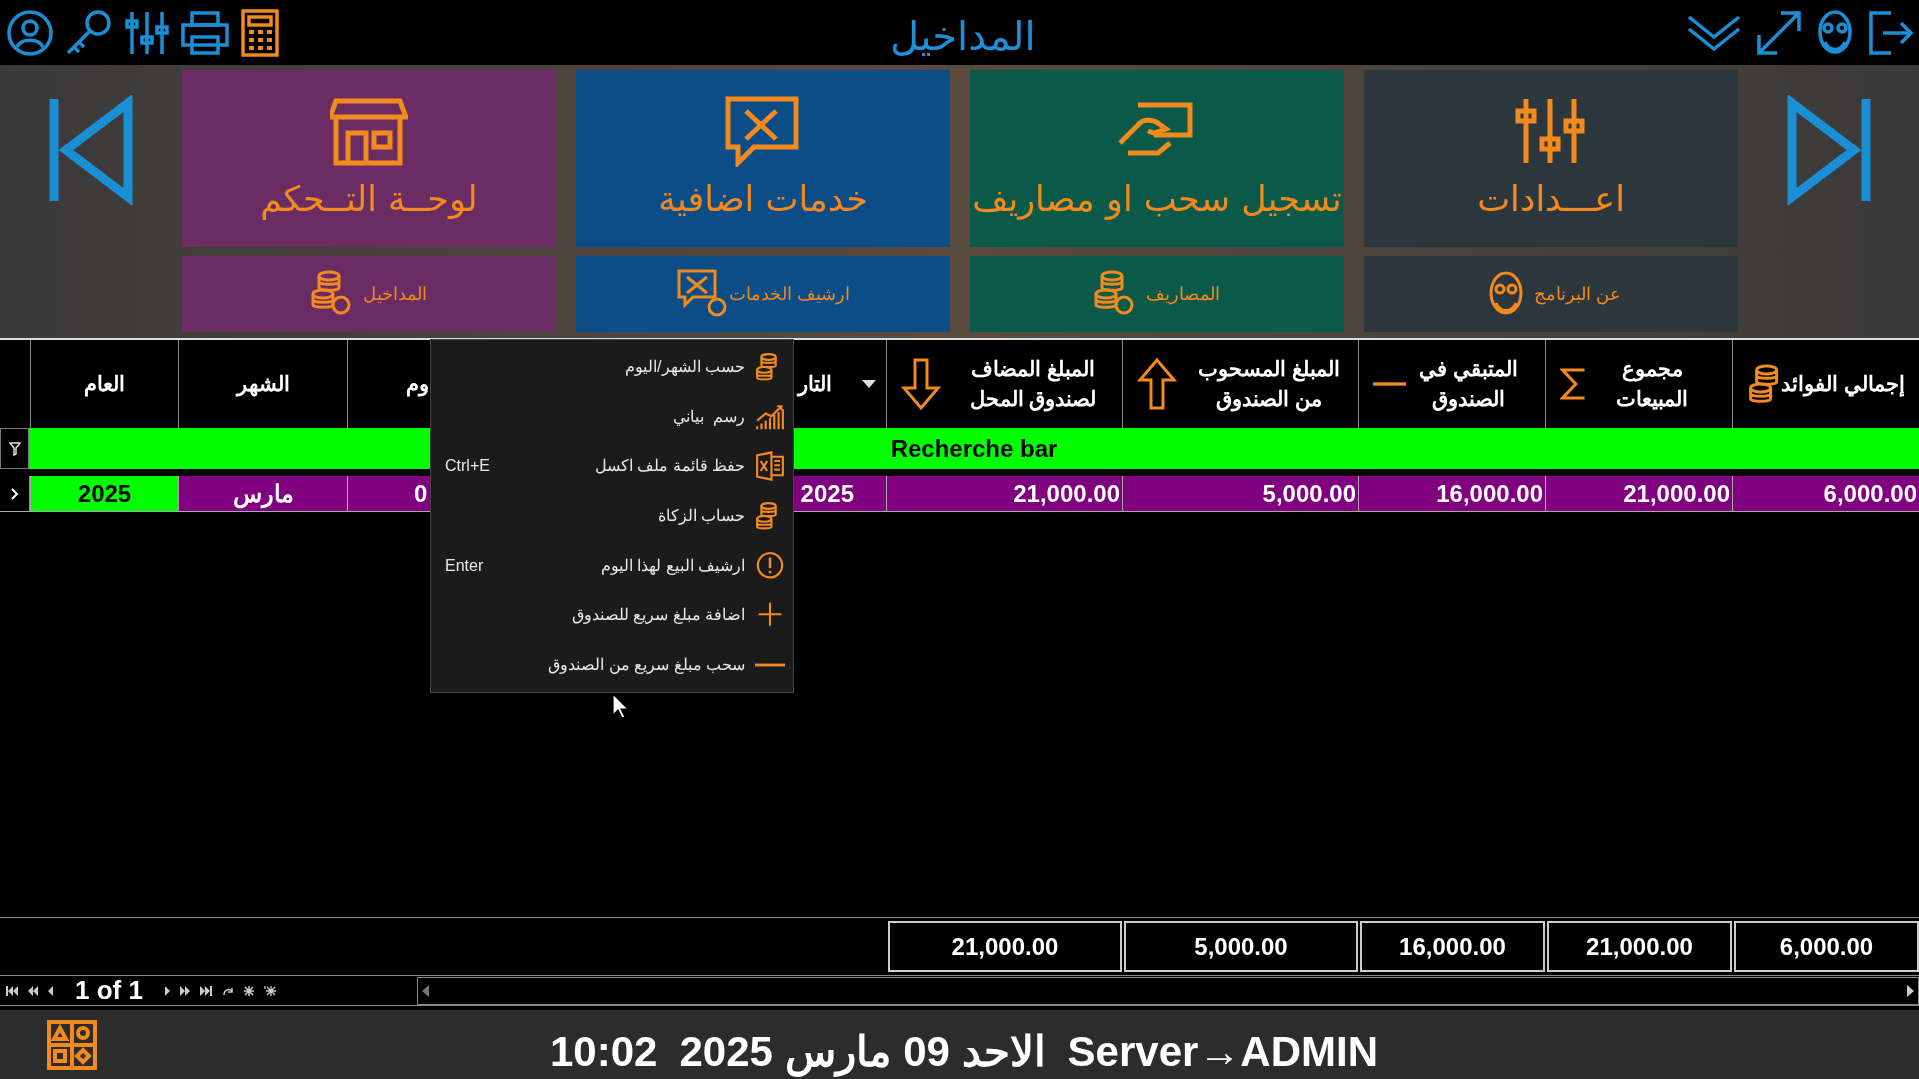  What do you see at coordinates (227, 990) in the screenshot?
I see `refresh-icon` at bounding box center [227, 990].